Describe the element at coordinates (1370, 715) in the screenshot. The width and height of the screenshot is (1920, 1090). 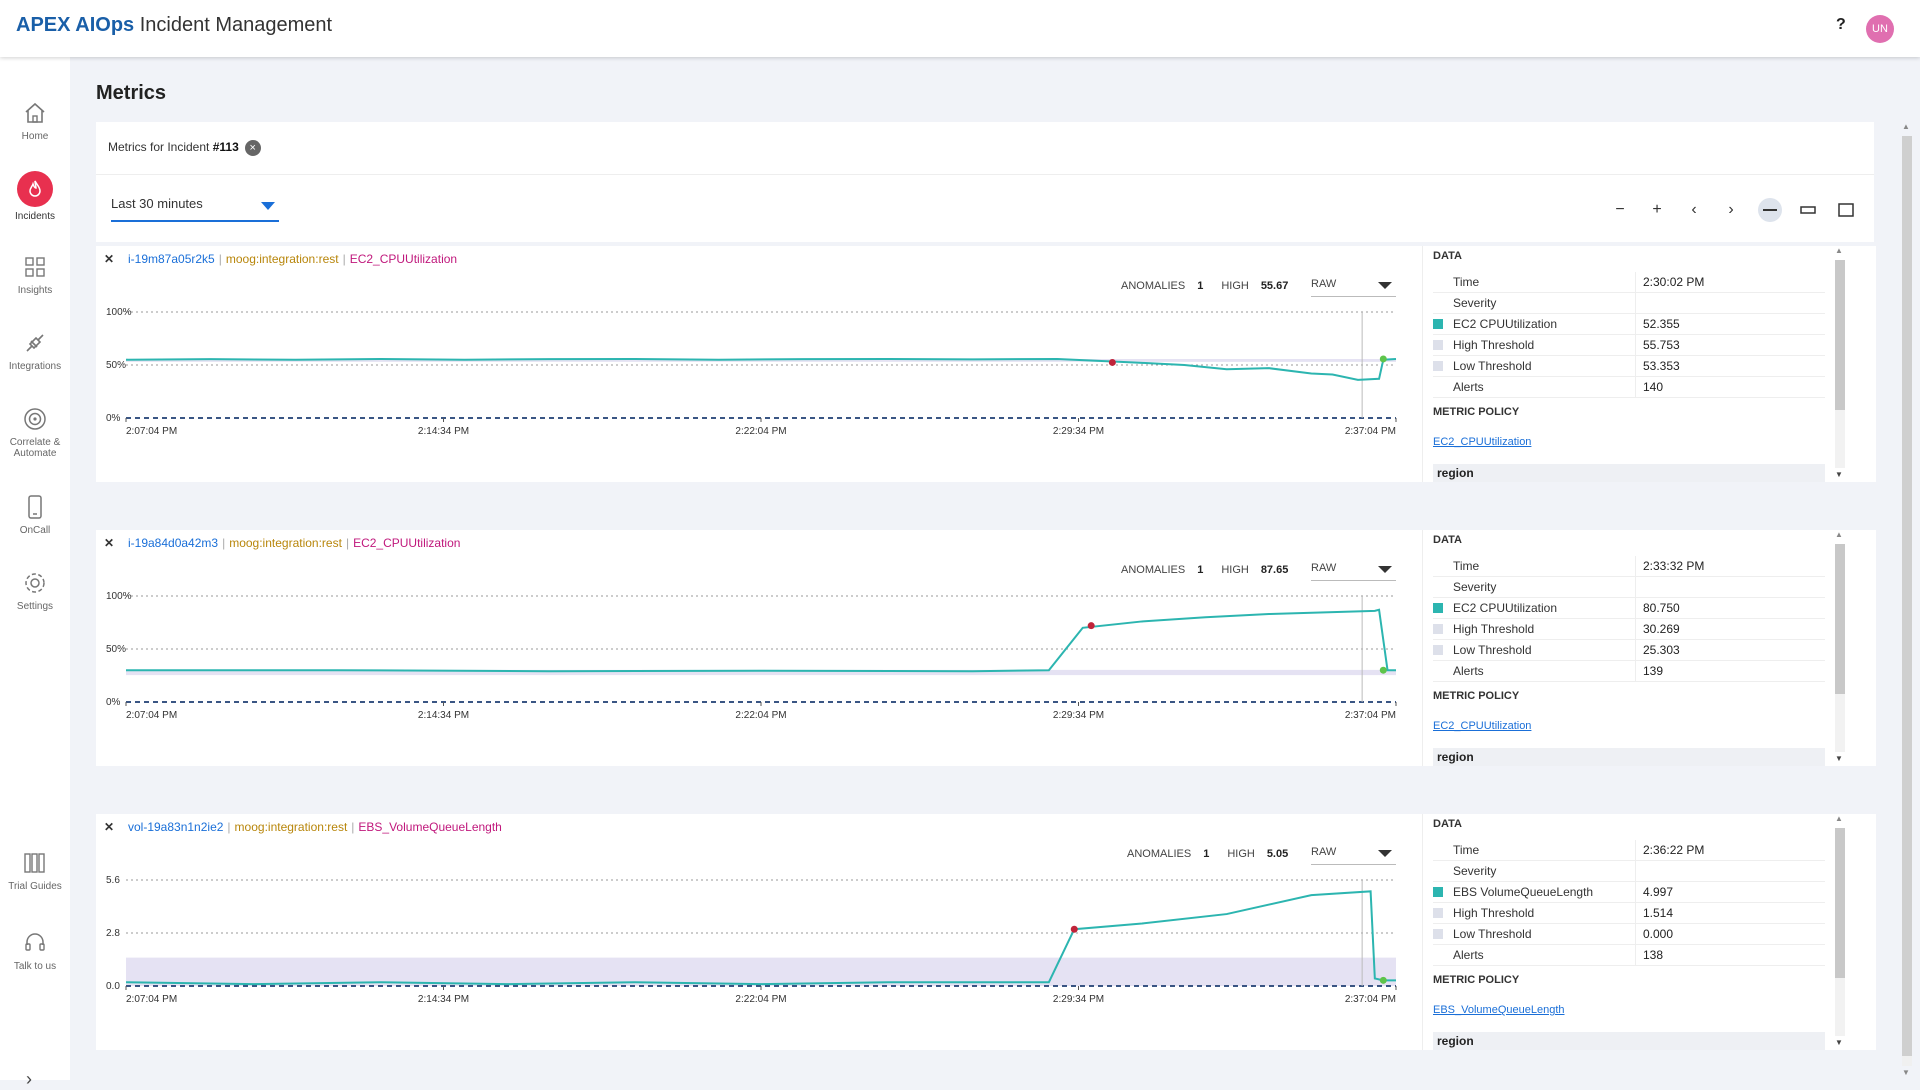
I see `x-tick-label: 2:37:04 PM` at that location.